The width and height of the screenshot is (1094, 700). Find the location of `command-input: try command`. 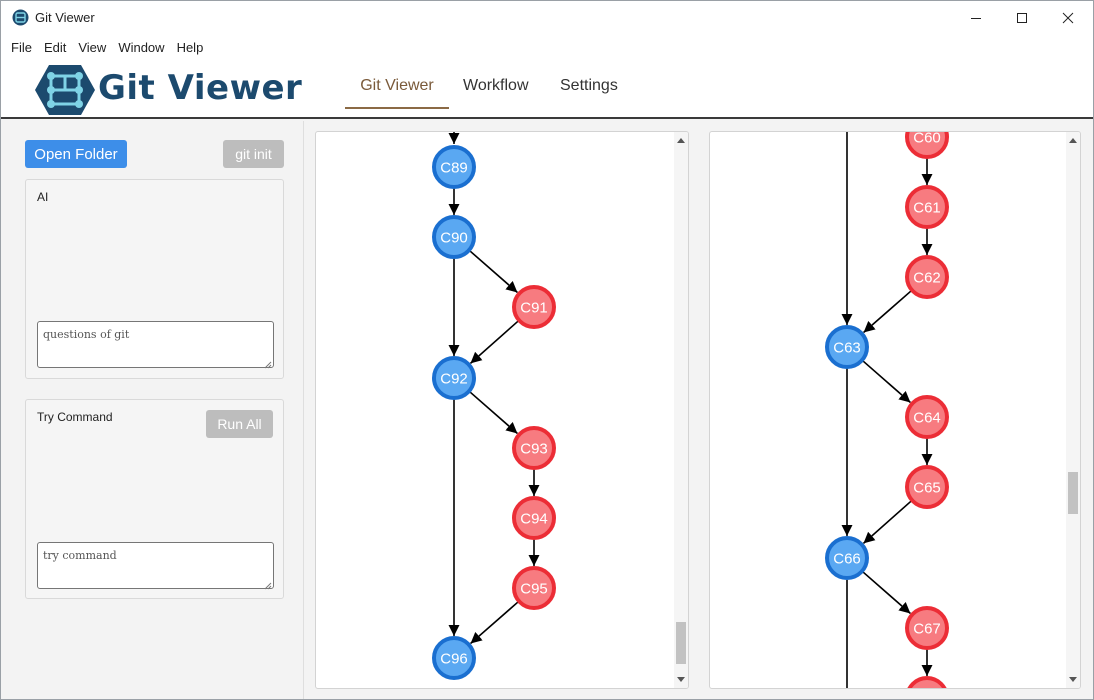

command-input: try command is located at coordinates (155, 565).